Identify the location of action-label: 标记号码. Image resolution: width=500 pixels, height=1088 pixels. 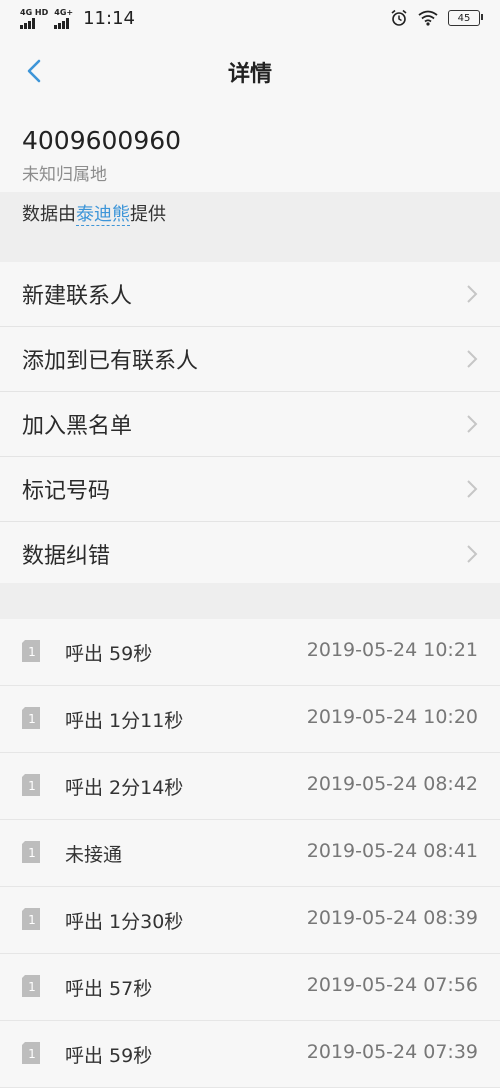
(66, 491).